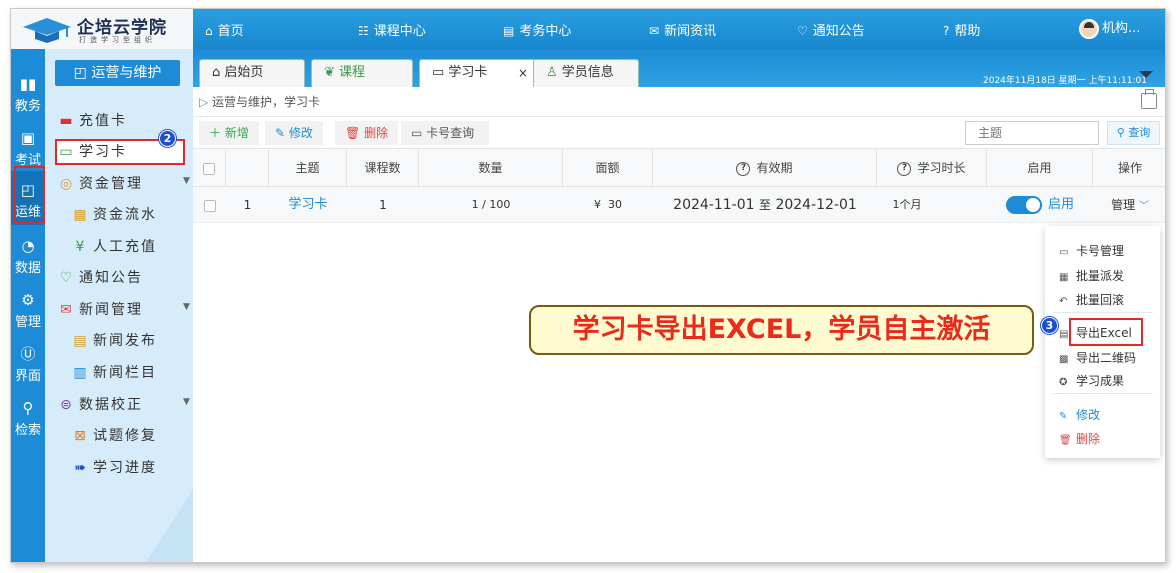  What do you see at coordinates (217, 133) in the screenshot?
I see `plus-icon: ＋` at bounding box center [217, 133].